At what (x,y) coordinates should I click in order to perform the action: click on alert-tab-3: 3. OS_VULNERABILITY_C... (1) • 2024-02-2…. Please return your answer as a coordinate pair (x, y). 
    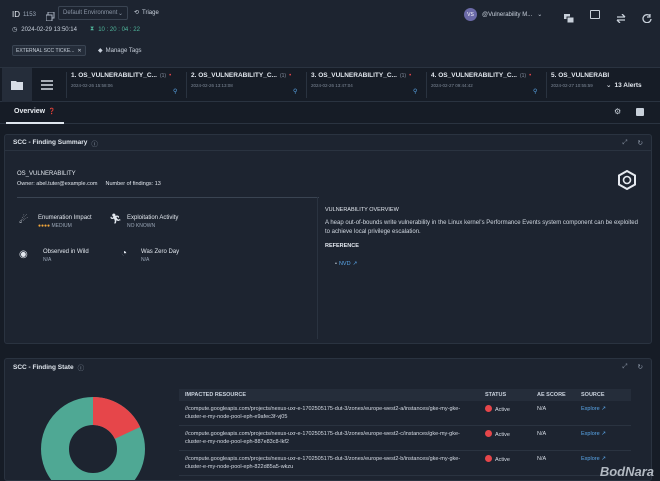
    Looking at the image, I should click on (366, 85).